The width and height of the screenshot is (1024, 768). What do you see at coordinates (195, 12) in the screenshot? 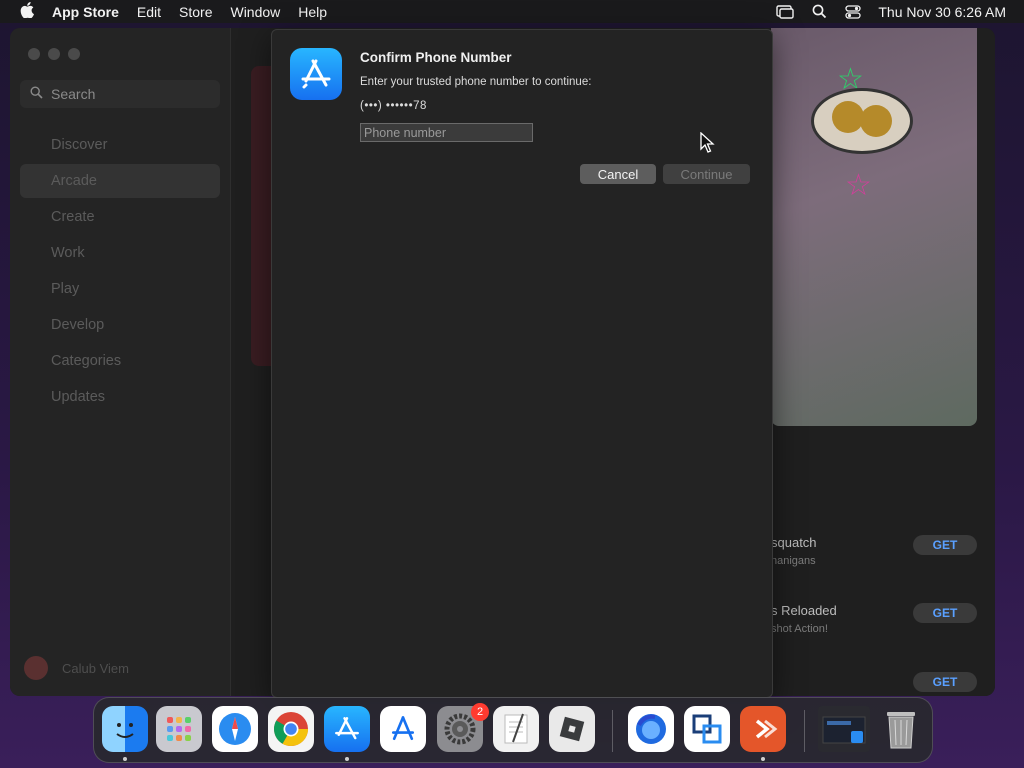
I see `menu-store: Store` at bounding box center [195, 12].